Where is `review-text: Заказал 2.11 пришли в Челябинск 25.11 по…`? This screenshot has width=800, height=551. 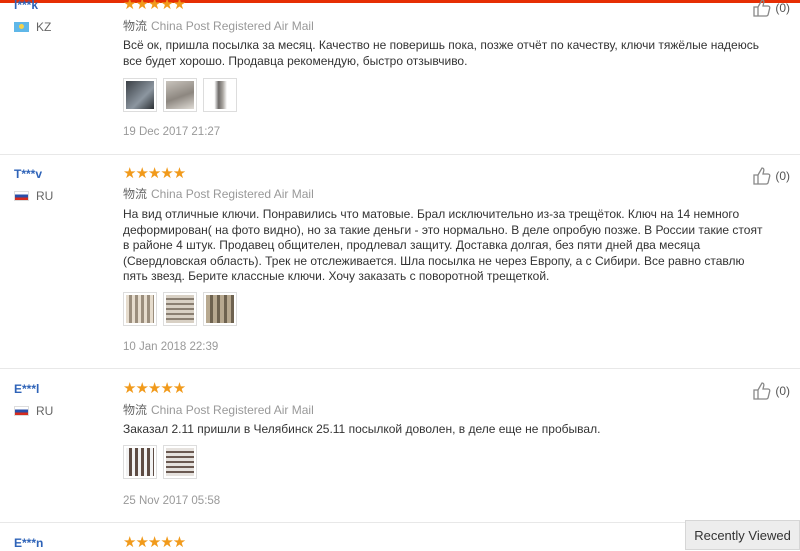
review-text: Заказал 2.11 пришли в Челябинск 25.11 по… is located at coordinates (362, 429).